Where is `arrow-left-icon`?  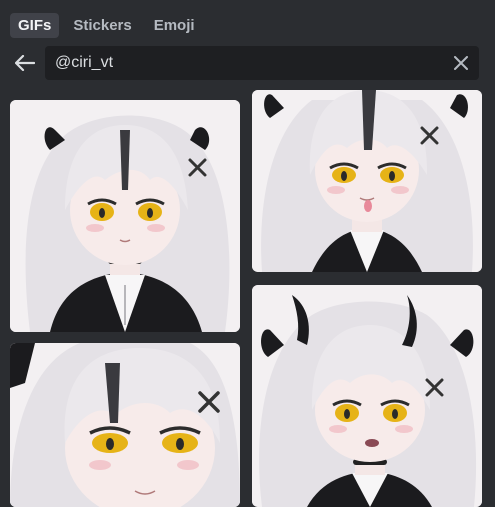 arrow-left-icon is located at coordinates (25, 63).